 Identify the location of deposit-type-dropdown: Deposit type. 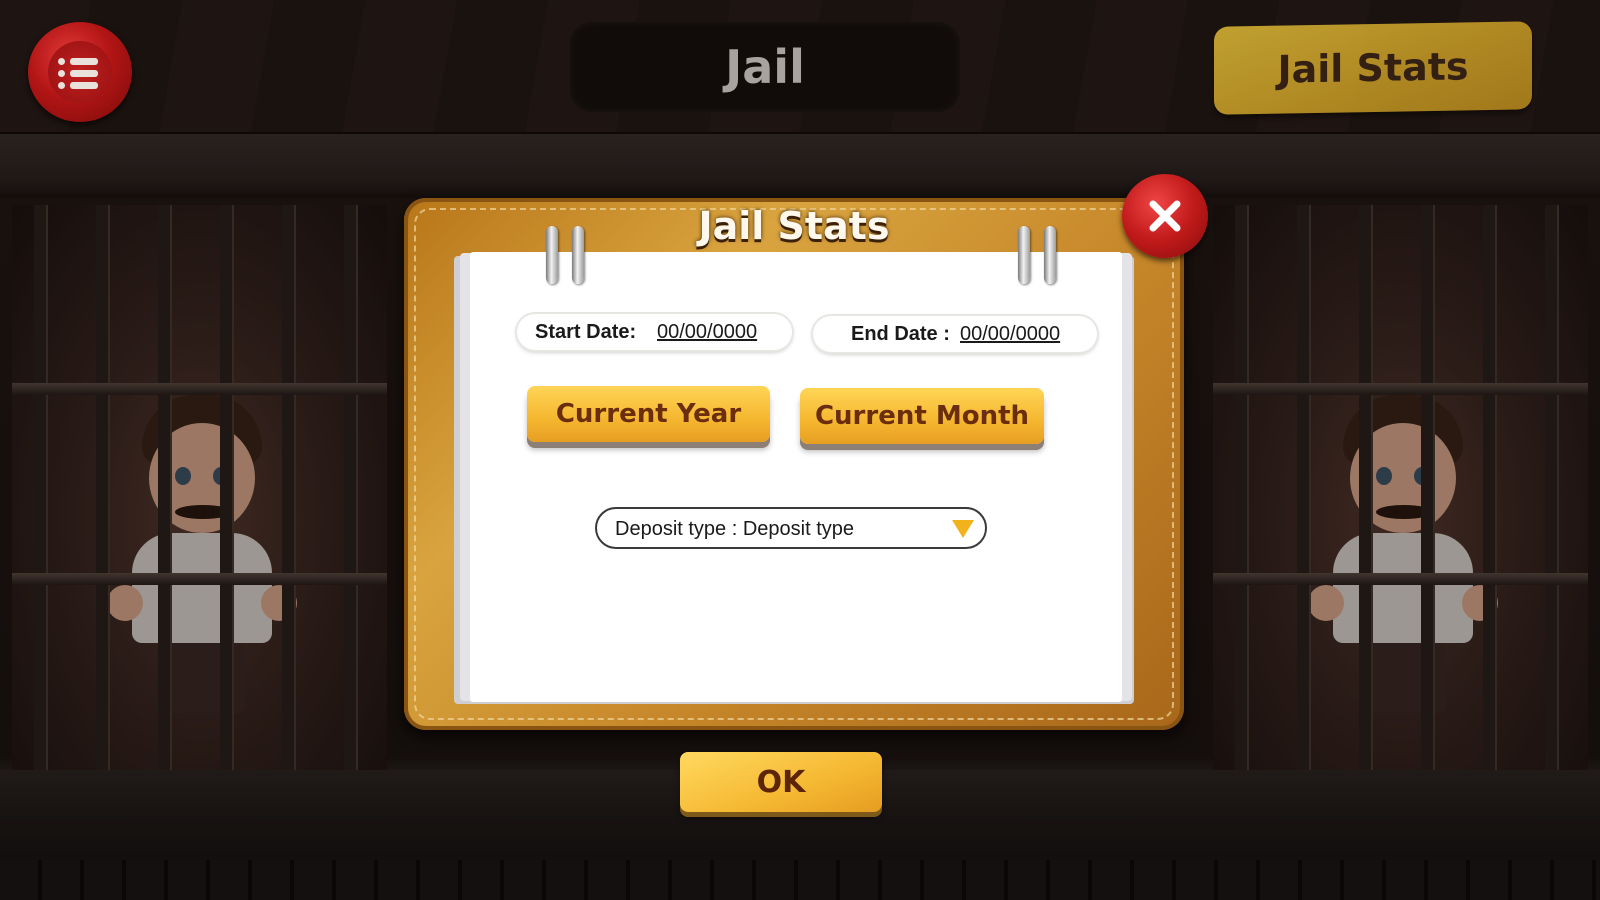
(791, 528).